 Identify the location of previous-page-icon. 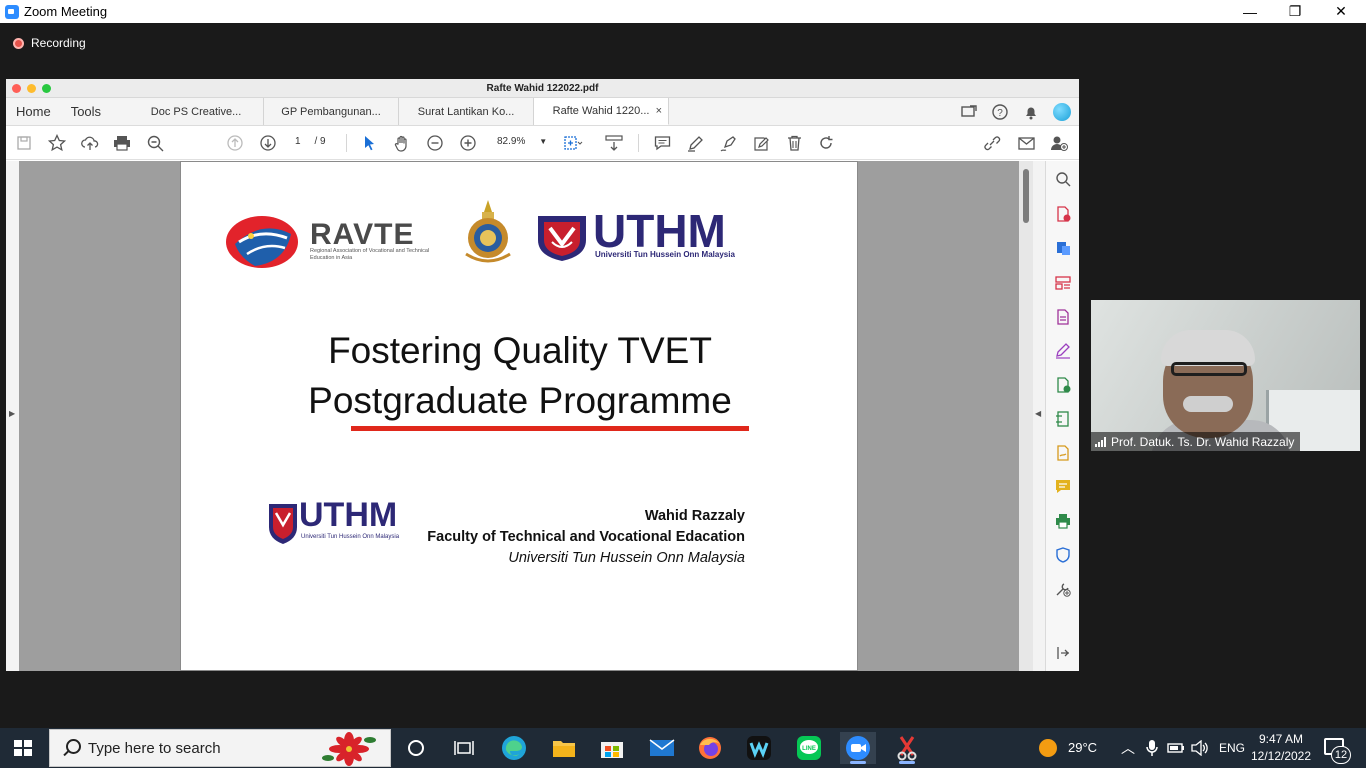
(235, 143).